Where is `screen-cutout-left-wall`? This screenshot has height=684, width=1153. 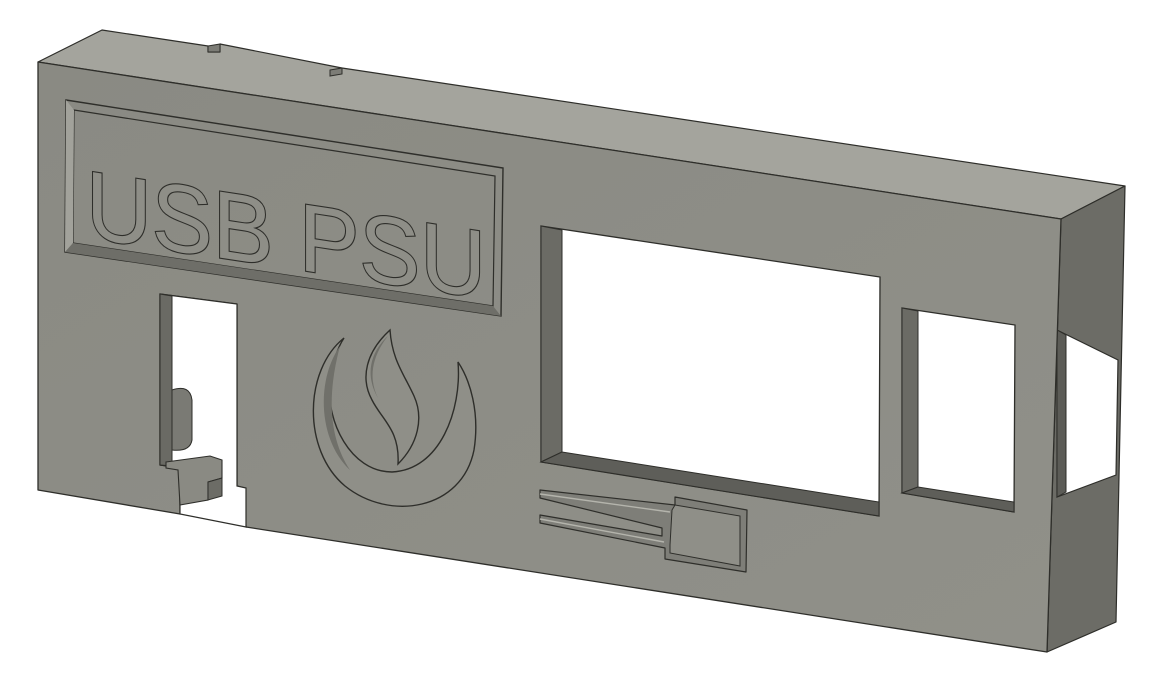
screen-cutout-left-wall is located at coordinates (551, 344).